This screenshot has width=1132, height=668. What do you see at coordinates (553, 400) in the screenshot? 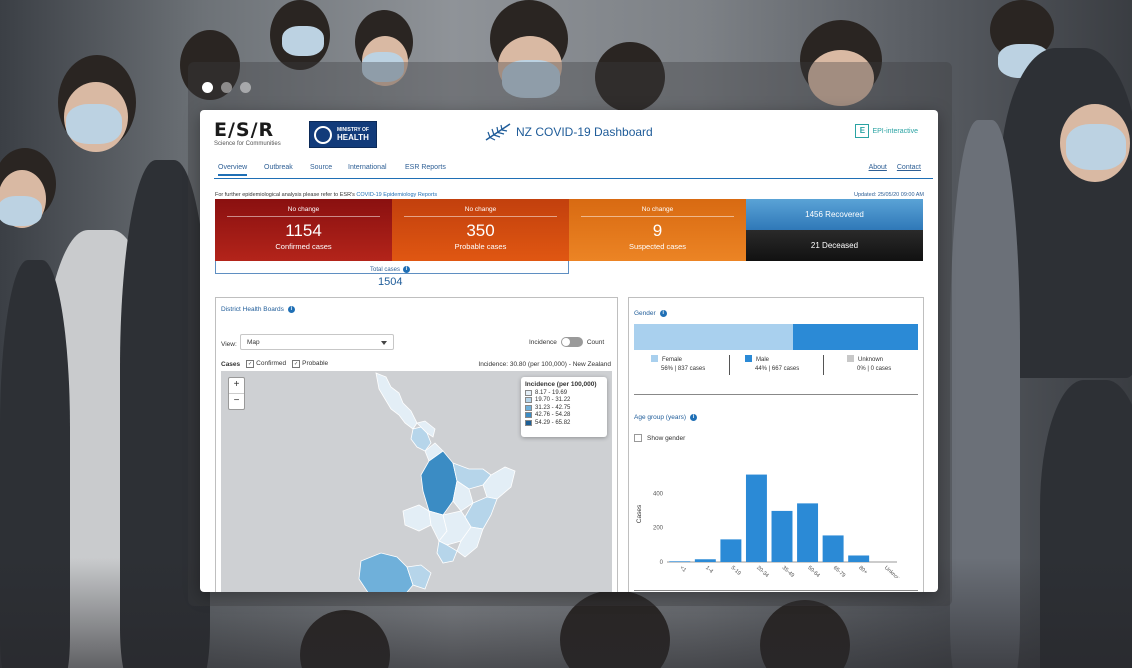
I see `legend-range-label: 19.70 - 31.22` at bounding box center [553, 400].